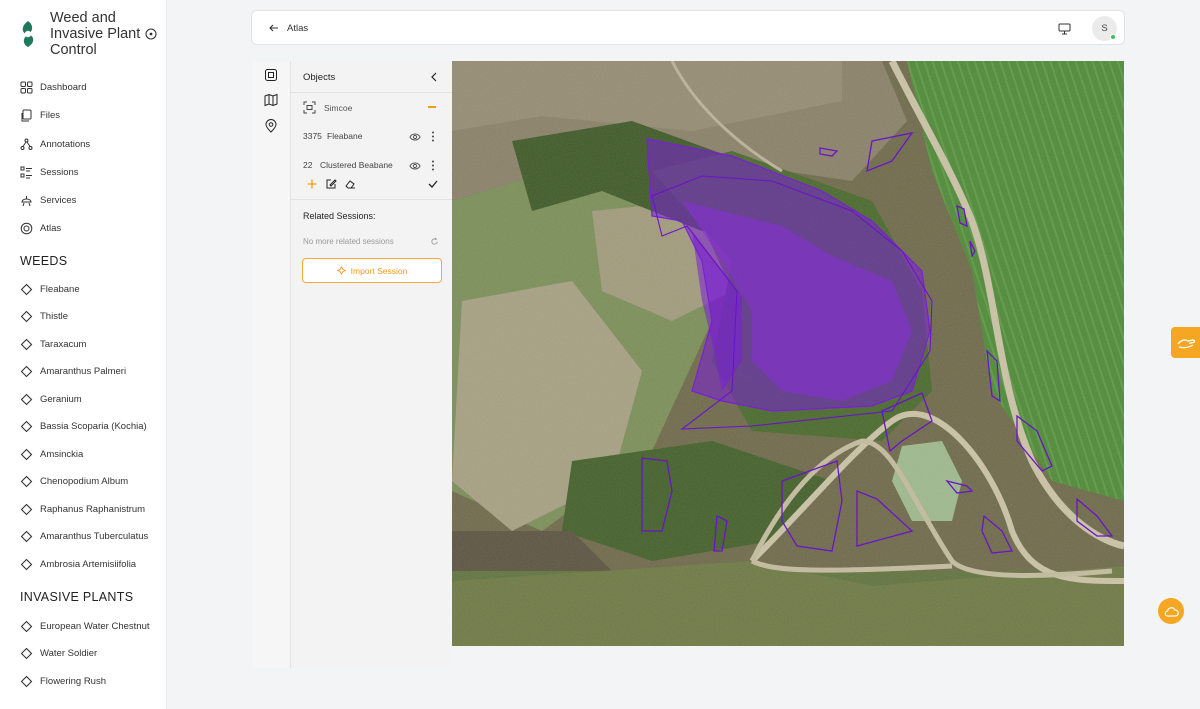 This screenshot has height=709, width=1200. What do you see at coordinates (44, 261) in the screenshot?
I see `weeds-heading: WEEDS` at bounding box center [44, 261].